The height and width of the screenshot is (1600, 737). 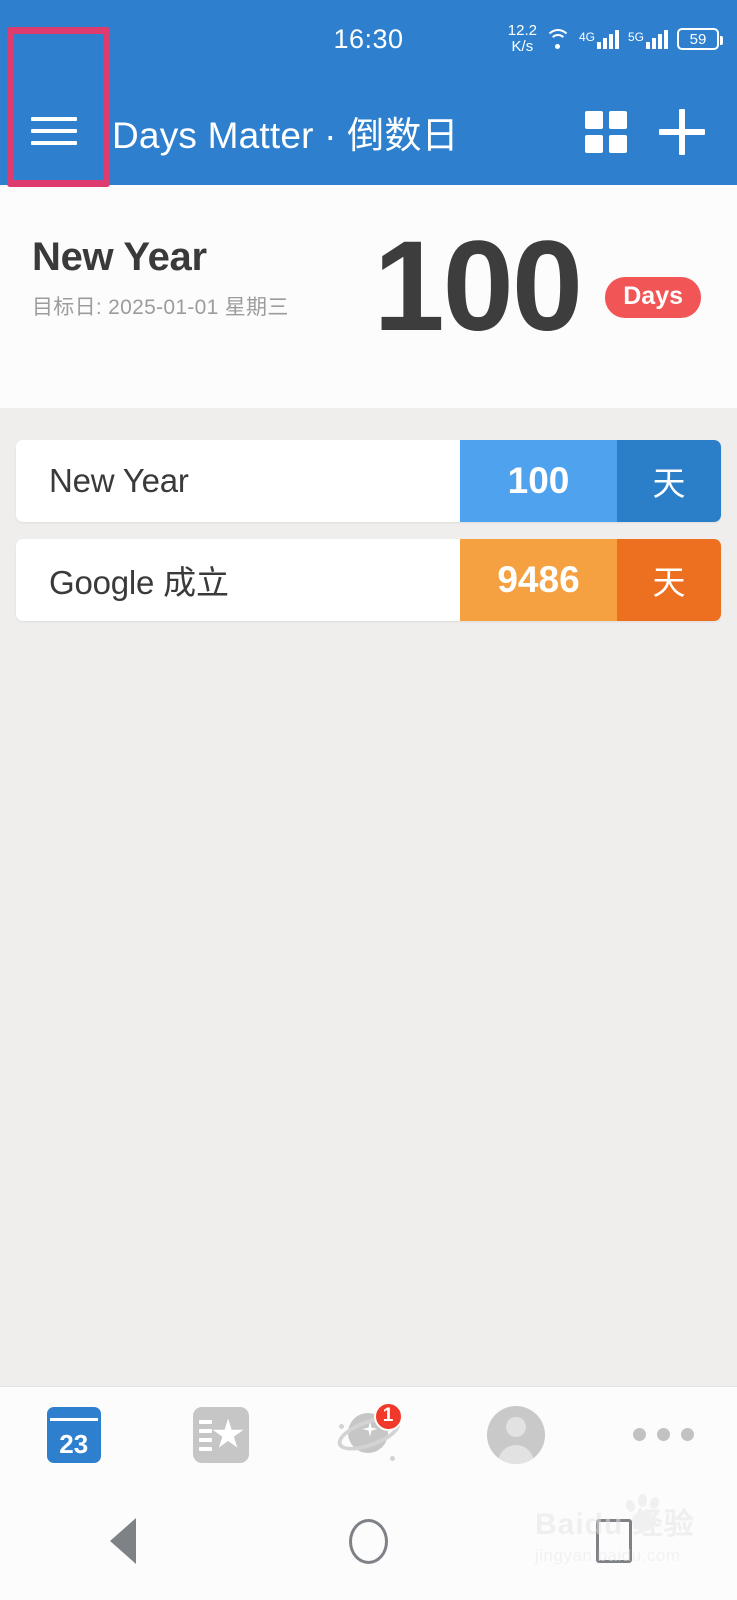 I want to click on home-circle-icon, so click(x=368, y=1541).